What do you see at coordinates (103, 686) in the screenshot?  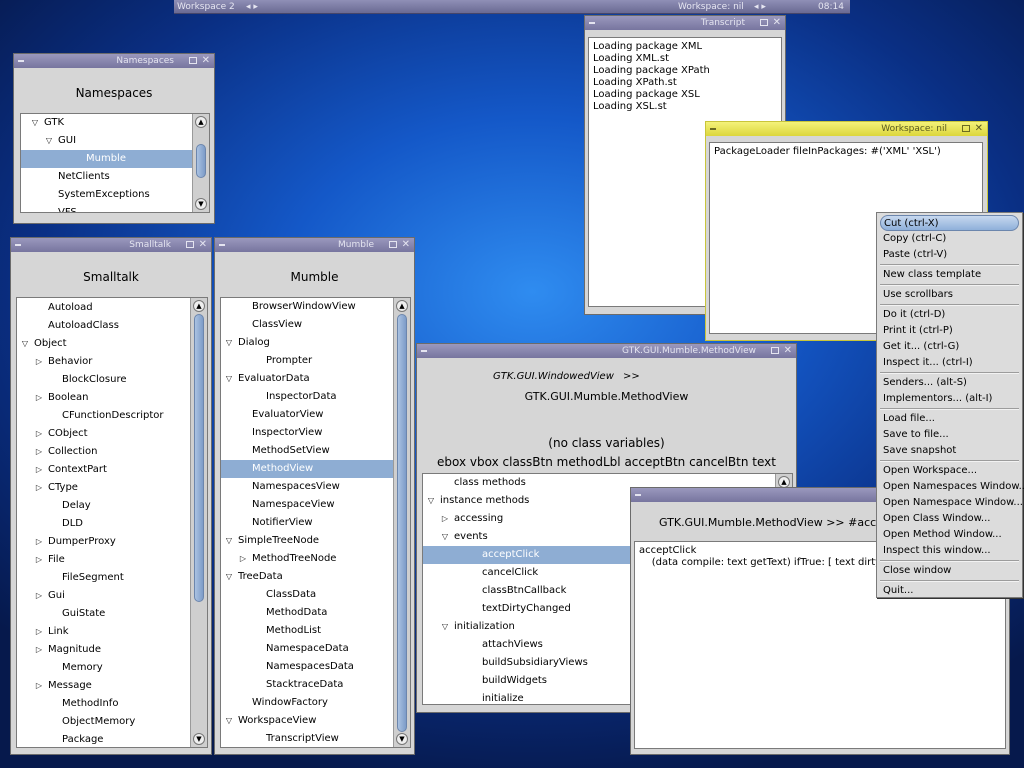 I see `tree-row: ▷ Message` at bounding box center [103, 686].